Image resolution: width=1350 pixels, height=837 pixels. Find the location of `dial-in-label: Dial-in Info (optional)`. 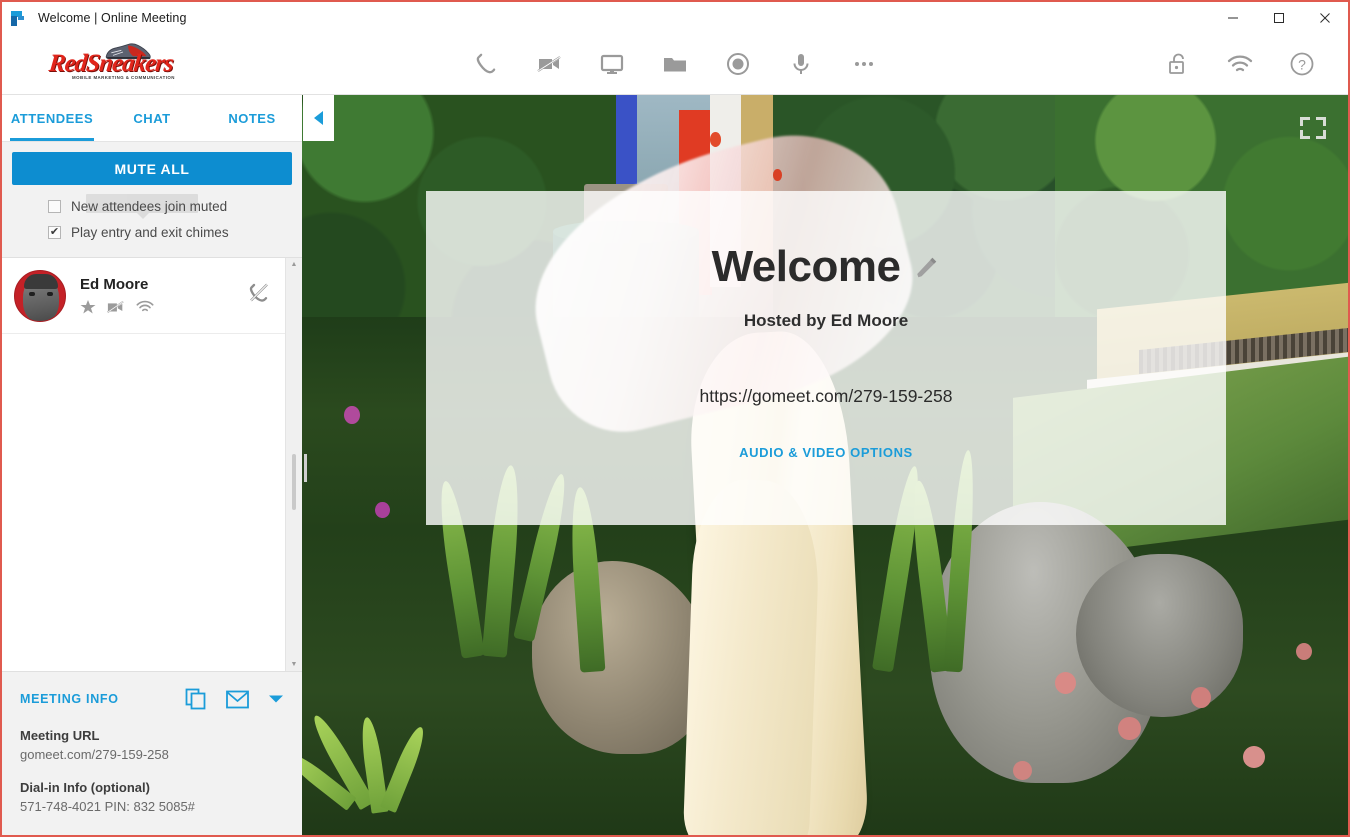

dial-in-label: Dial-in Info (optional) is located at coordinates (85, 787).